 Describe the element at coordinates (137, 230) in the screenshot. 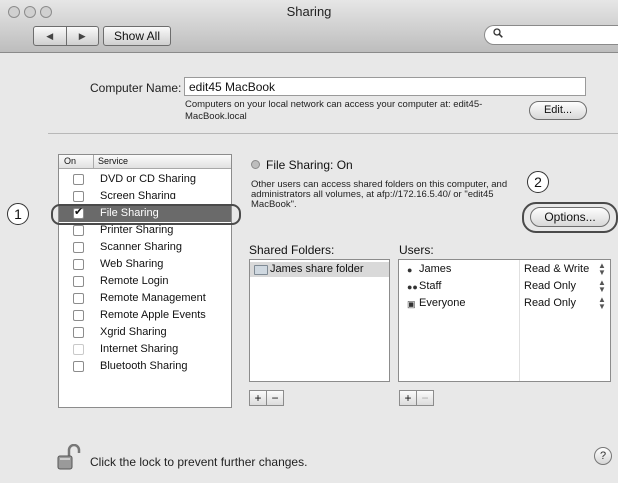

I see `service-name: Printer Sharing` at that location.